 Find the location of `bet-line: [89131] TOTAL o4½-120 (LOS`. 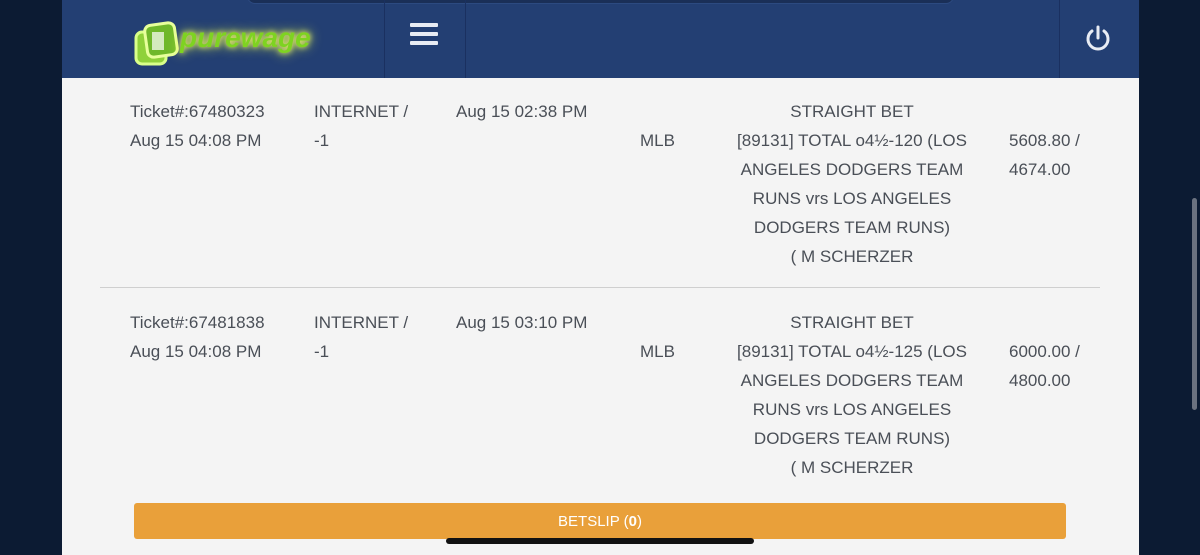

bet-line: [89131] TOTAL o4½-120 (LOS is located at coordinates (852, 140).